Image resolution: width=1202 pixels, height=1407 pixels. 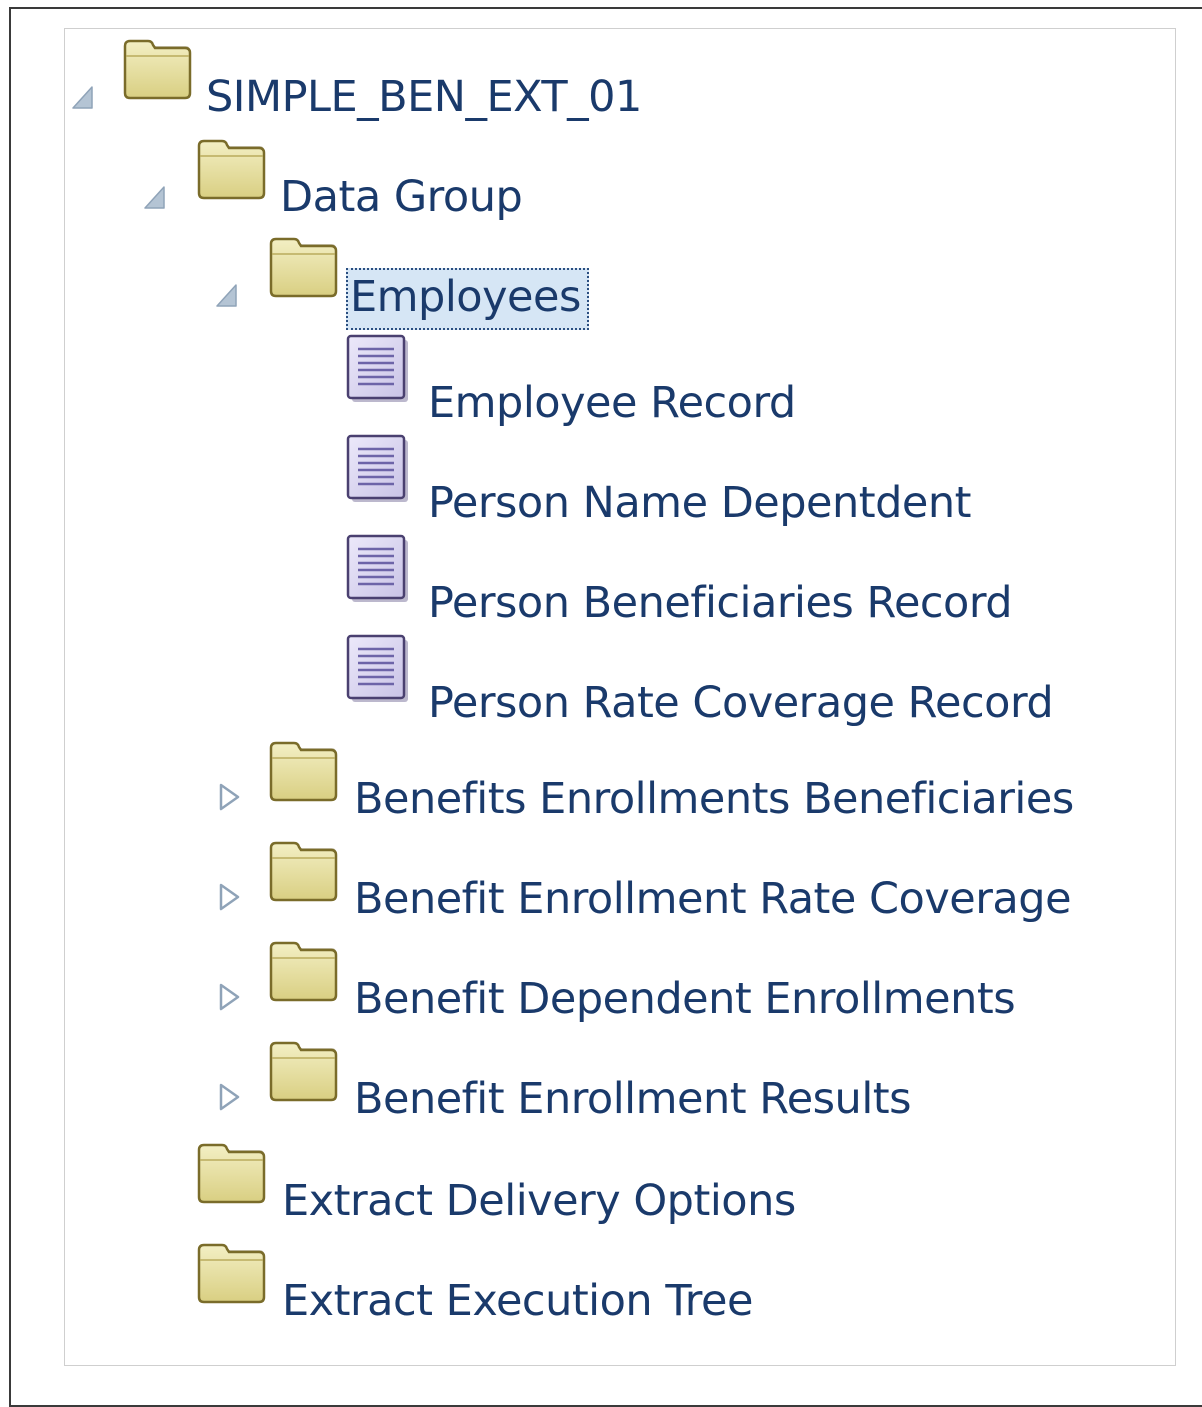 I want to click on tree-node-extract-execution-tree: Extract Execution Tree, so click(x=546, y=1292).